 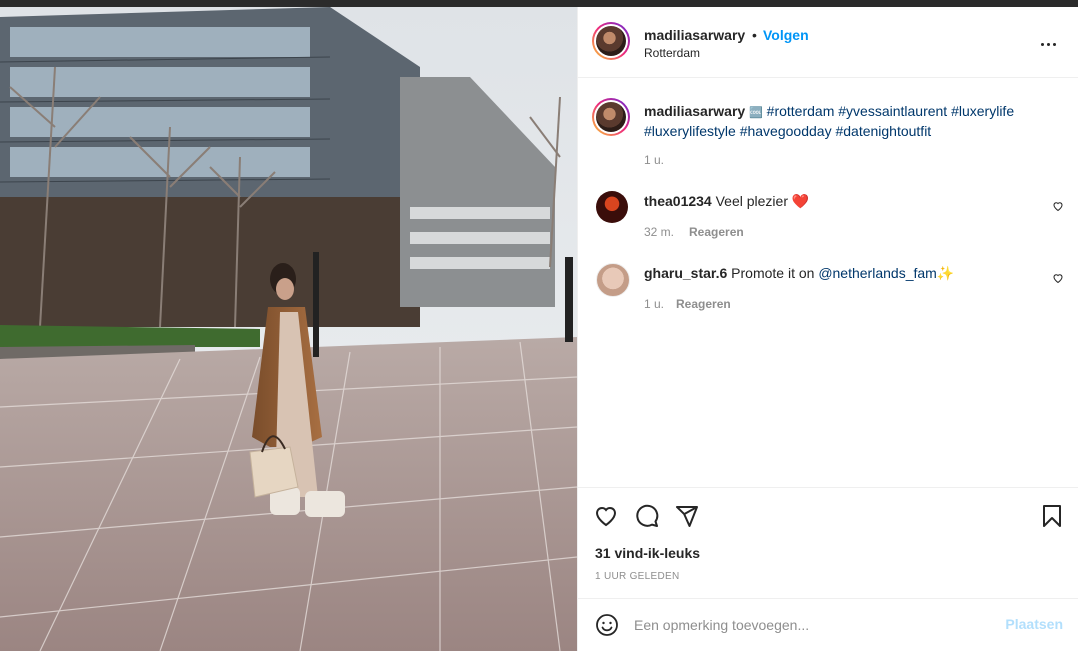 What do you see at coordinates (678, 201) in the screenshot?
I see `comment-username: thea01234` at bounding box center [678, 201].